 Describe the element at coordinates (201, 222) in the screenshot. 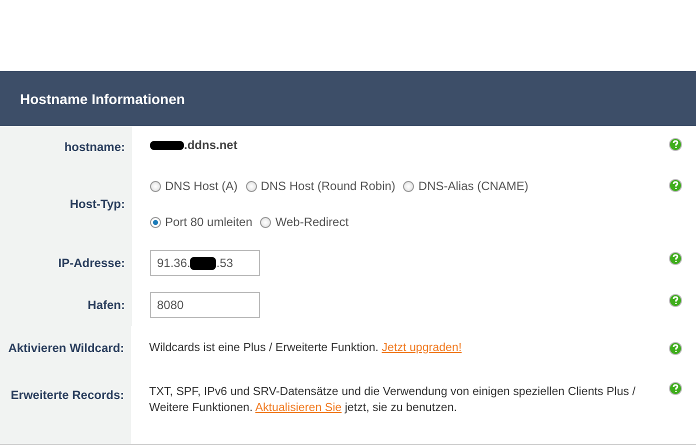

I see `radio-option: Port 80 umleiten` at that location.